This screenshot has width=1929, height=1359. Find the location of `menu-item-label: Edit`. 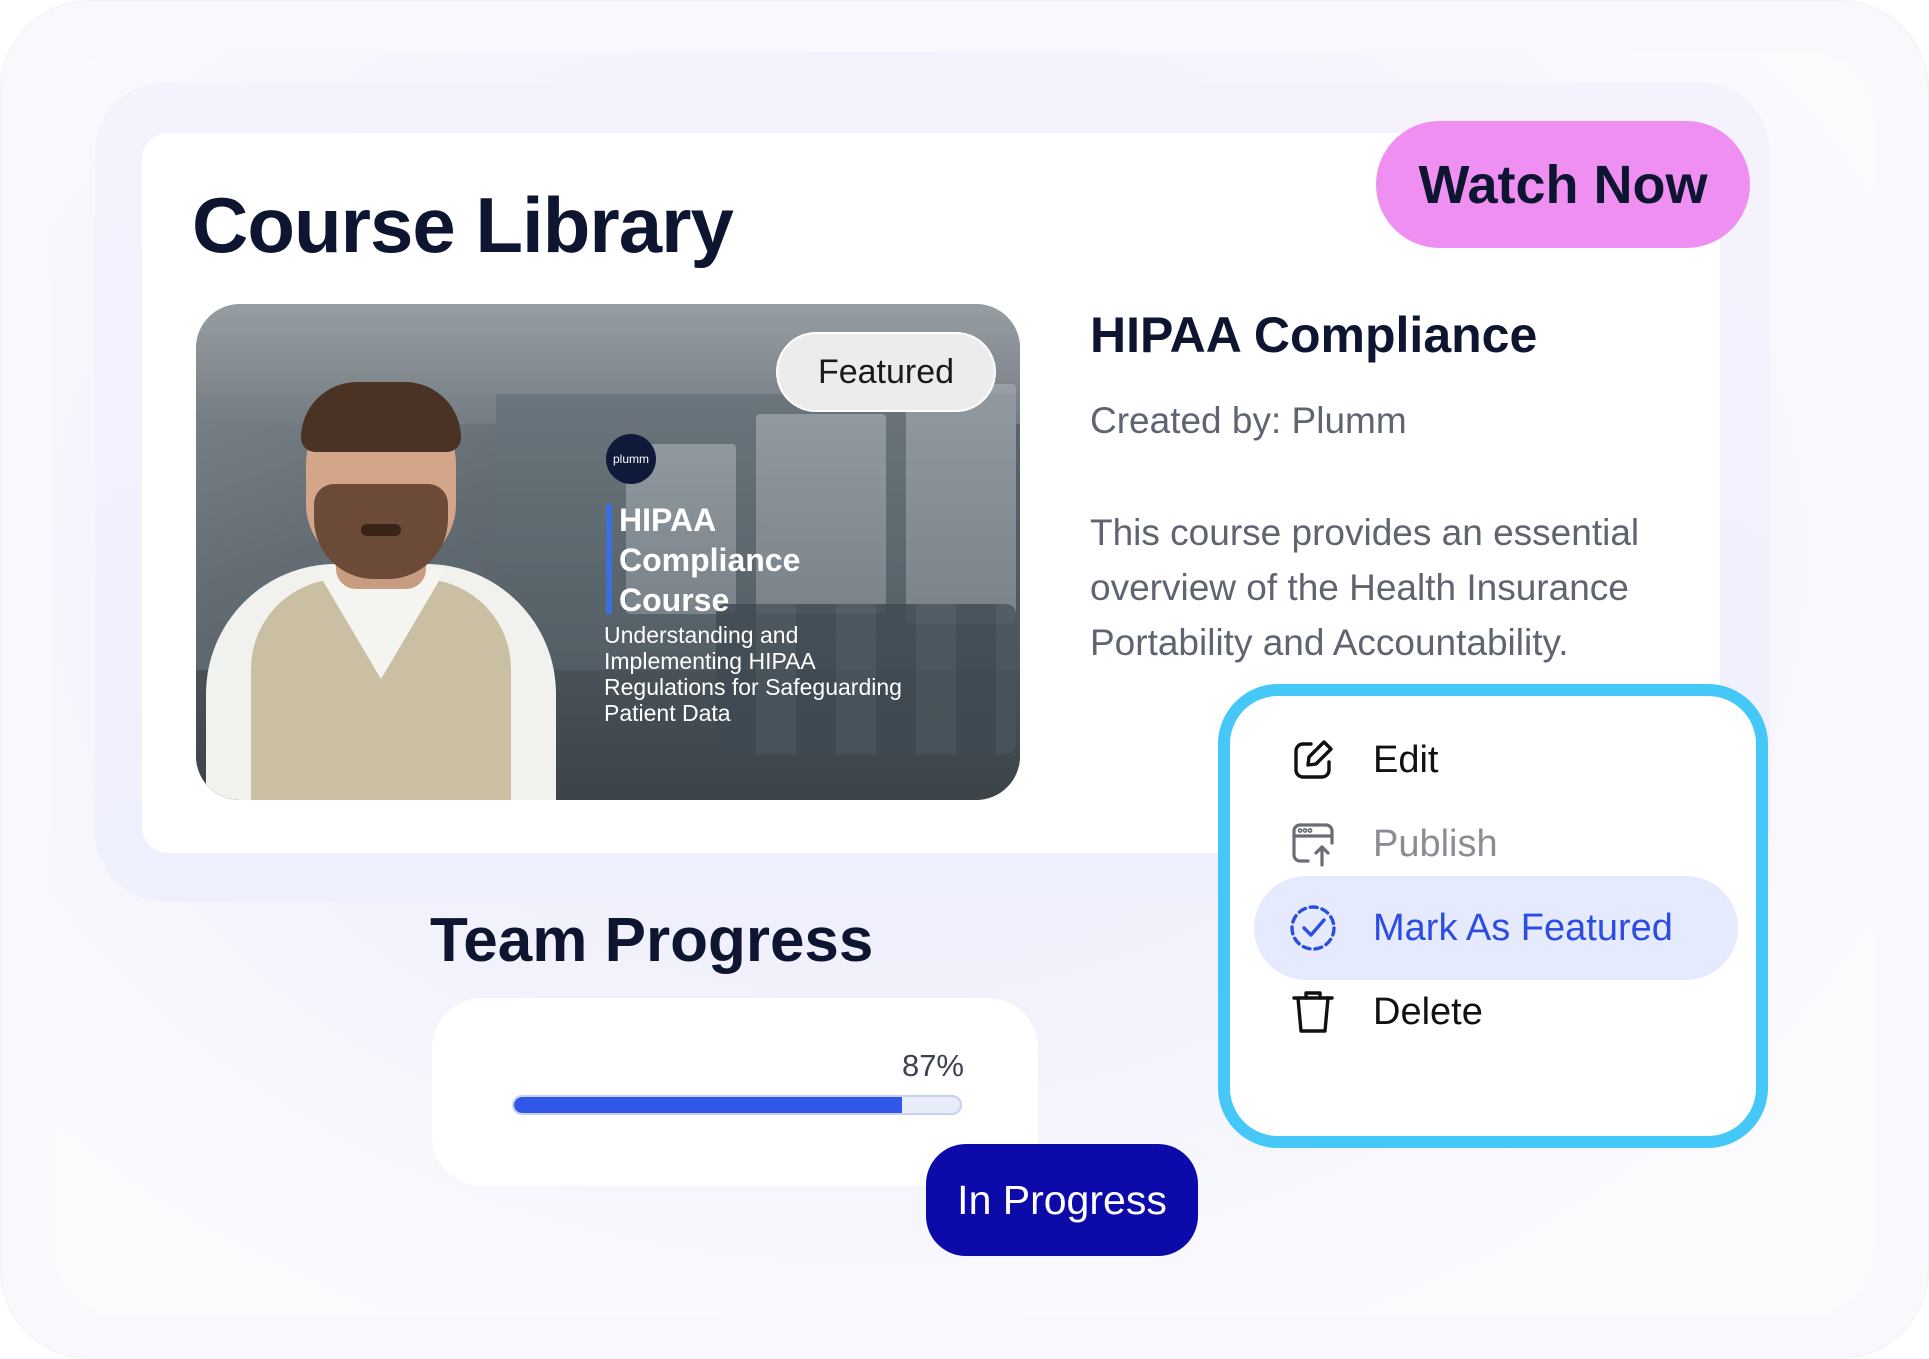

menu-item-label: Edit is located at coordinates (1406, 759).